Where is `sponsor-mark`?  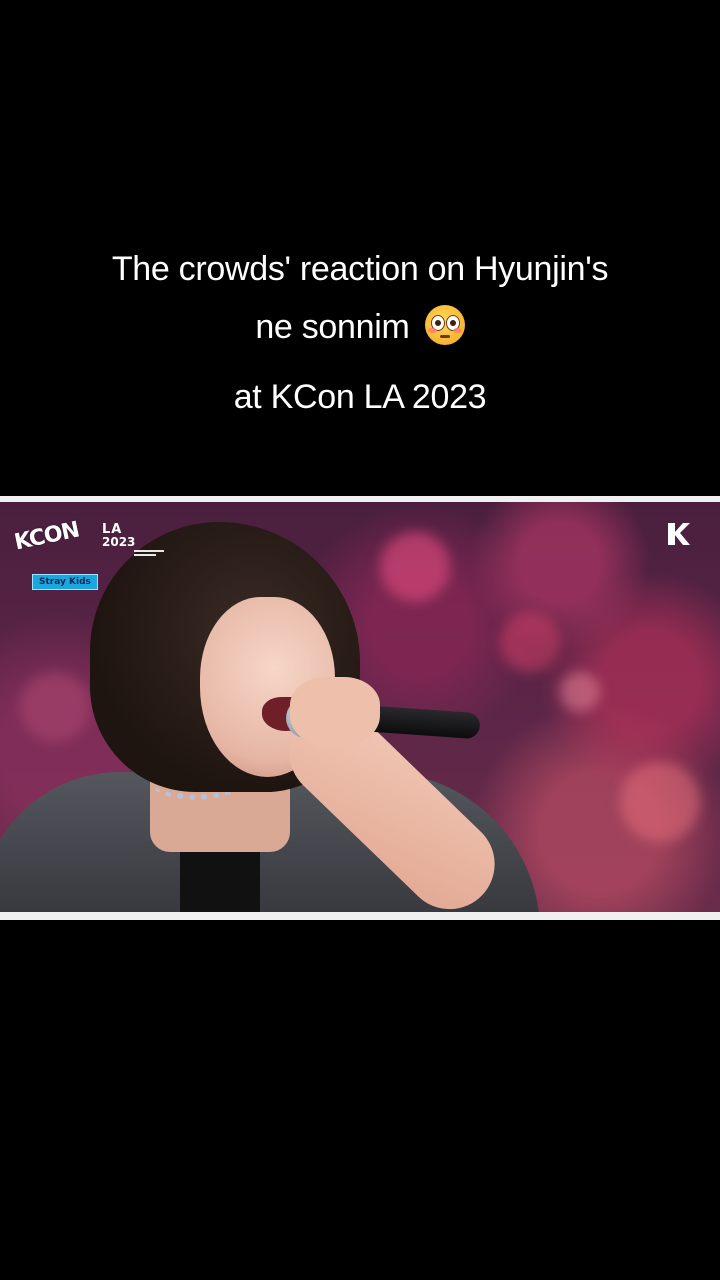 sponsor-mark is located at coordinates (149, 553).